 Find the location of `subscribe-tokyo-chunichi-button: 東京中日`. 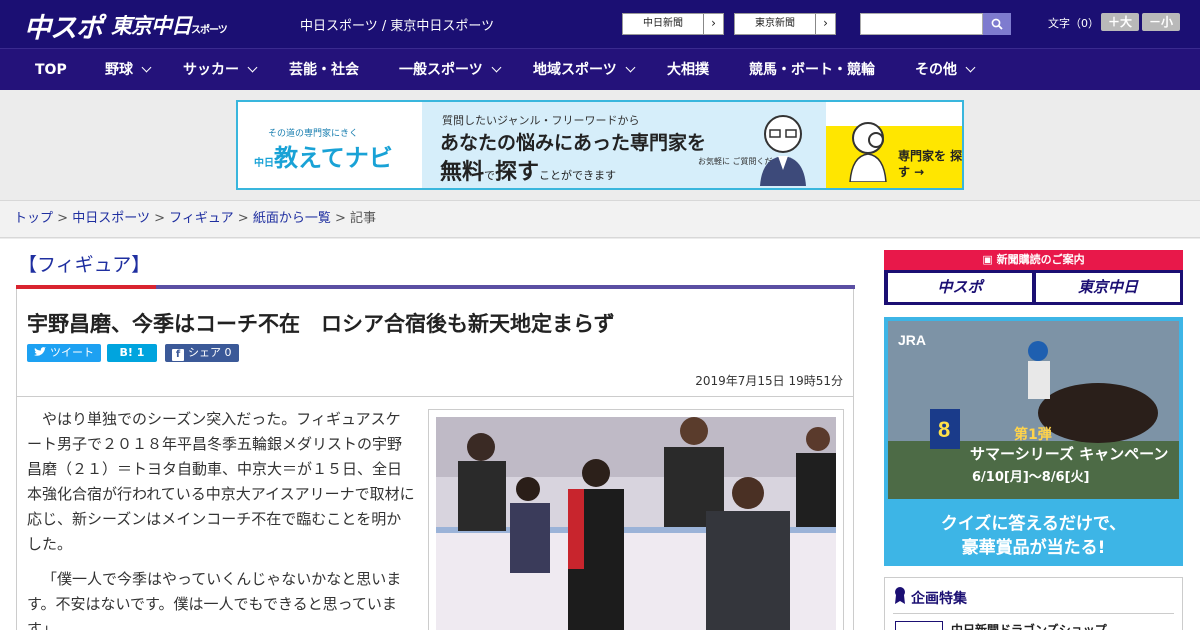

subscribe-tokyo-chunichi-button: 東京中日 is located at coordinates (1108, 287).